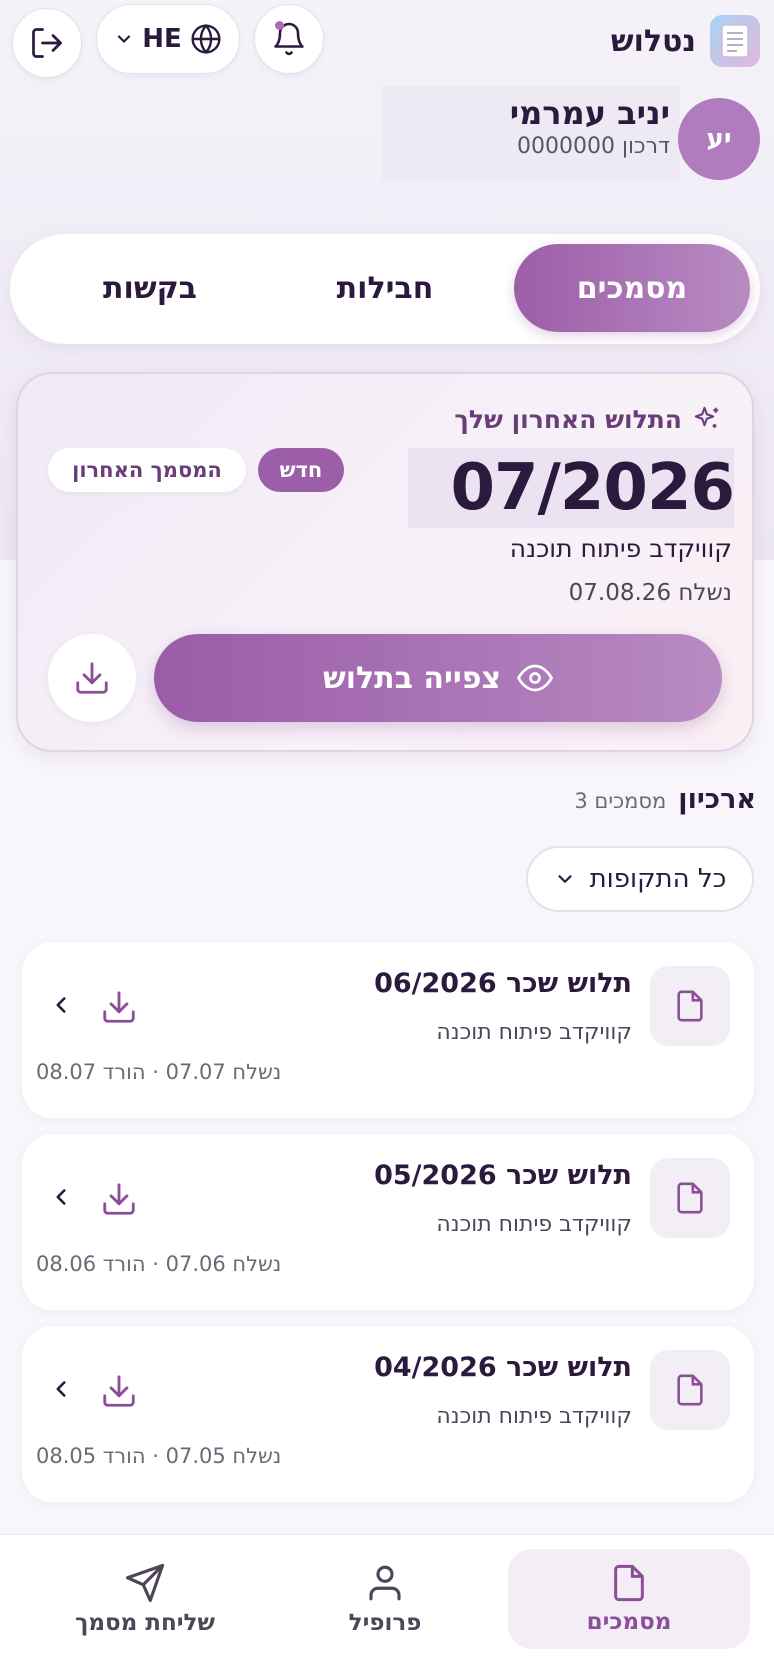 This screenshot has height=1678, width=774. Describe the element at coordinates (503, 1367) in the screenshot. I see `document-title: תלוש שכר 04/2026` at that location.